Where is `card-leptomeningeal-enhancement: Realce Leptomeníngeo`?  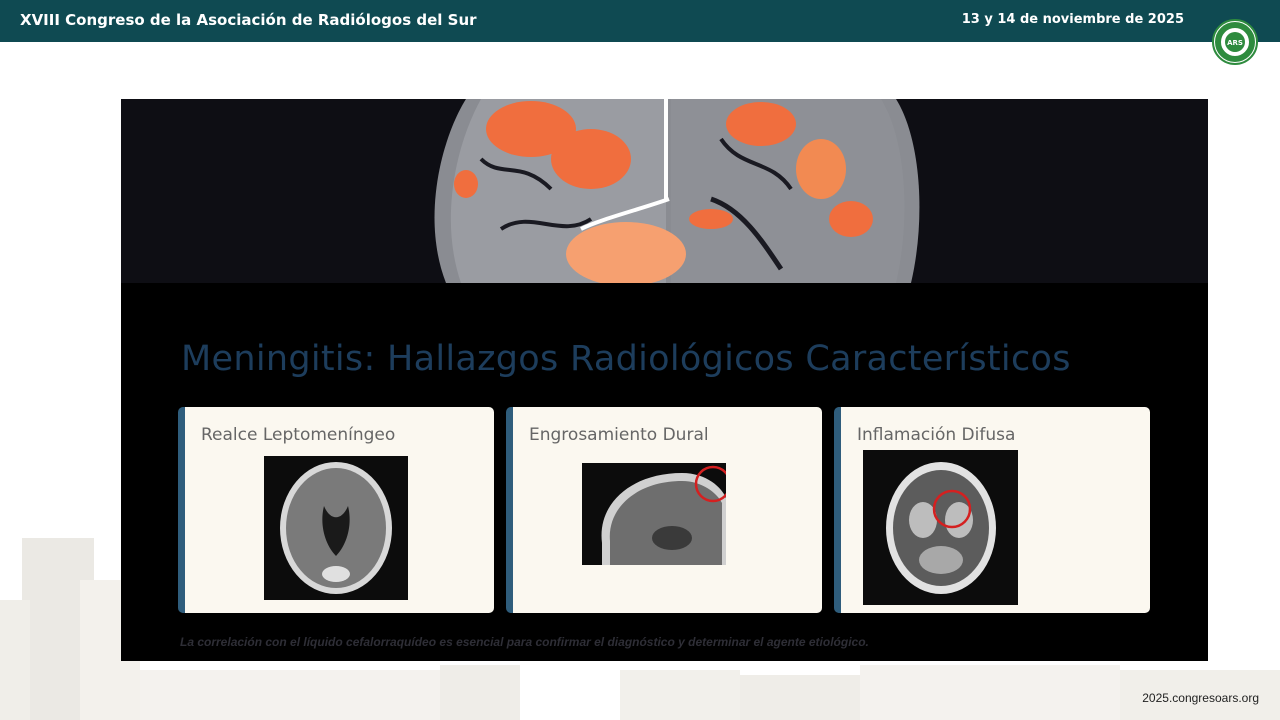 card-leptomeningeal-enhancement: Realce Leptomeníngeo is located at coordinates (336, 510).